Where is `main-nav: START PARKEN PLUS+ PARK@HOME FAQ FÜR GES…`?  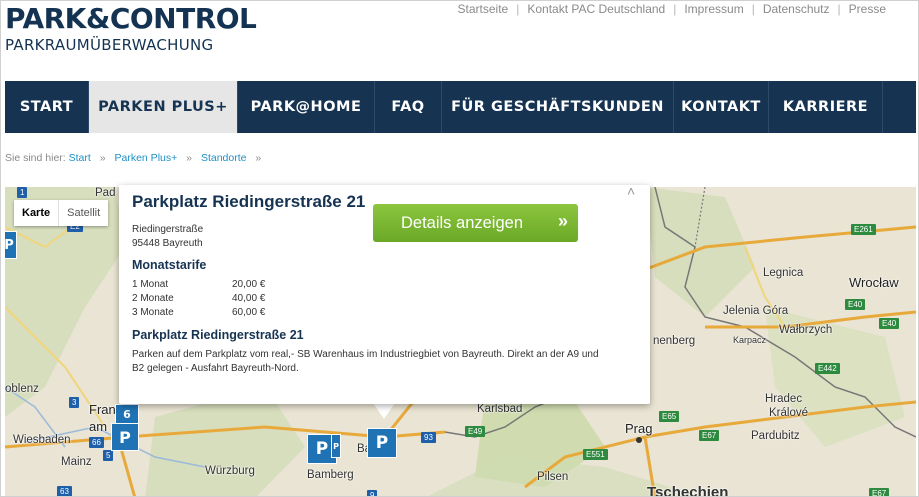 main-nav: START PARKEN PLUS+ PARK@HOME FAQ FÜR GES… is located at coordinates (460, 107).